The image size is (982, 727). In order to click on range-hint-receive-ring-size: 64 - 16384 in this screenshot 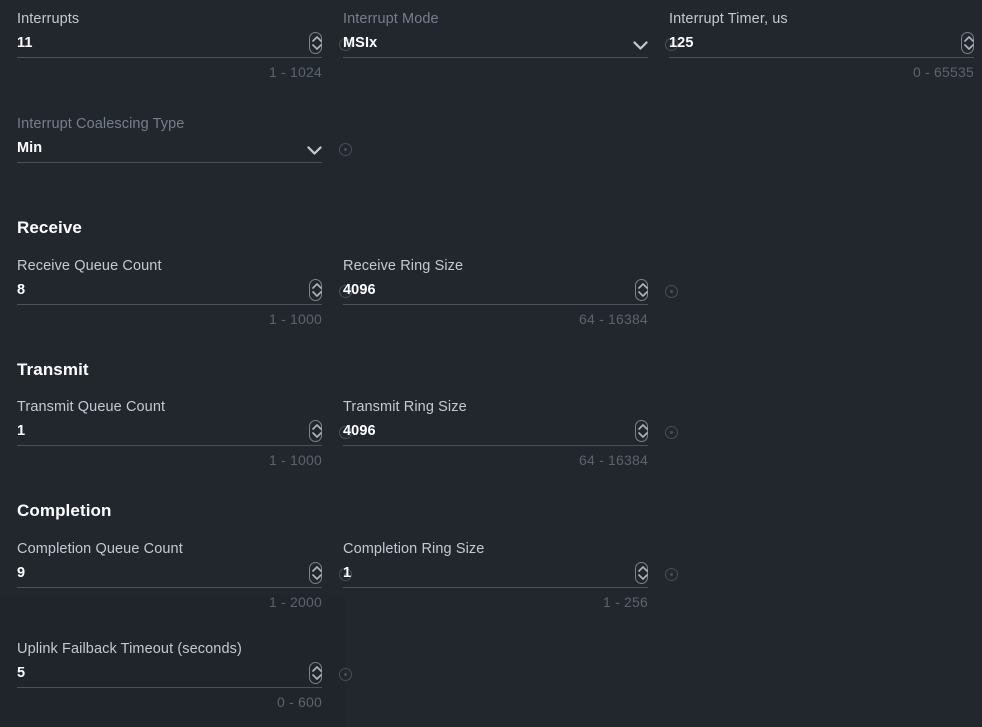, I will do `click(613, 319)`.